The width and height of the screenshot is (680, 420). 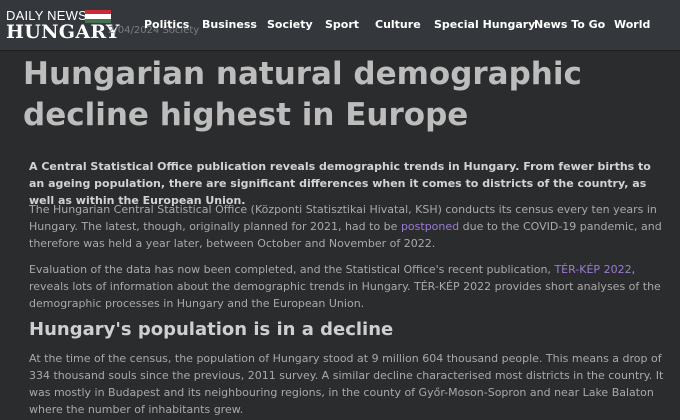 What do you see at coordinates (569, 24) in the screenshot?
I see `nav-news-to-go: News To Go` at bounding box center [569, 24].